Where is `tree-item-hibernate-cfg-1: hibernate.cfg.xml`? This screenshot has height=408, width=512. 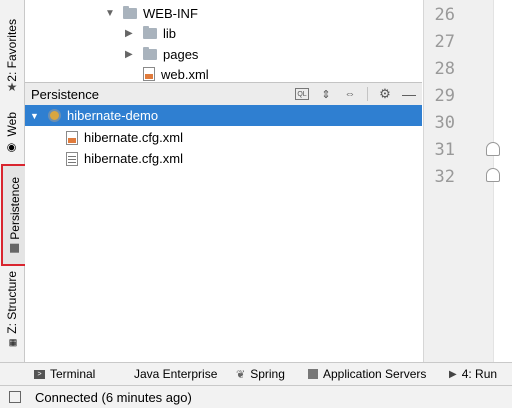 tree-item-hibernate-cfg-1: hibernate.cfg.xml is located at coordinates (244, 137).